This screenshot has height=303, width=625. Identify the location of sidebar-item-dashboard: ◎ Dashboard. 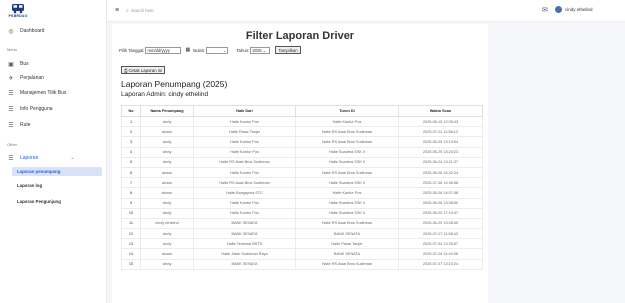
(53, 31).